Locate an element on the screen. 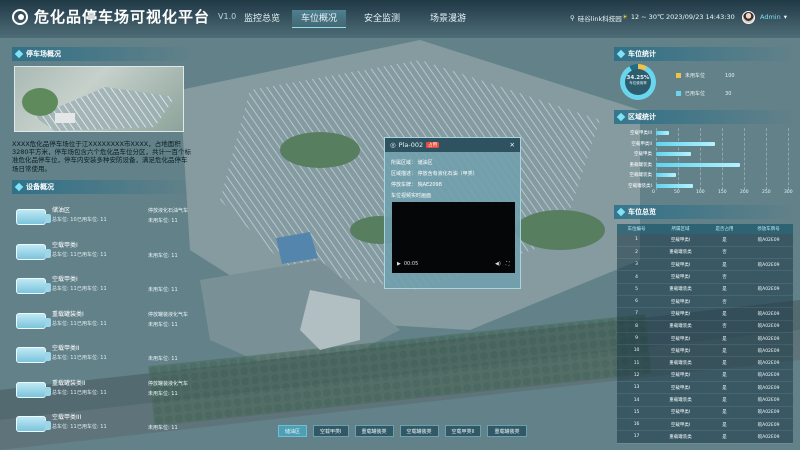 This screenshot has height=450, width=800. region-tabs: 储油区 空载甲类I 重载罐装类 空载罐装类 空载甲类II 重载罐装类 is located at coordinates (402, 431).